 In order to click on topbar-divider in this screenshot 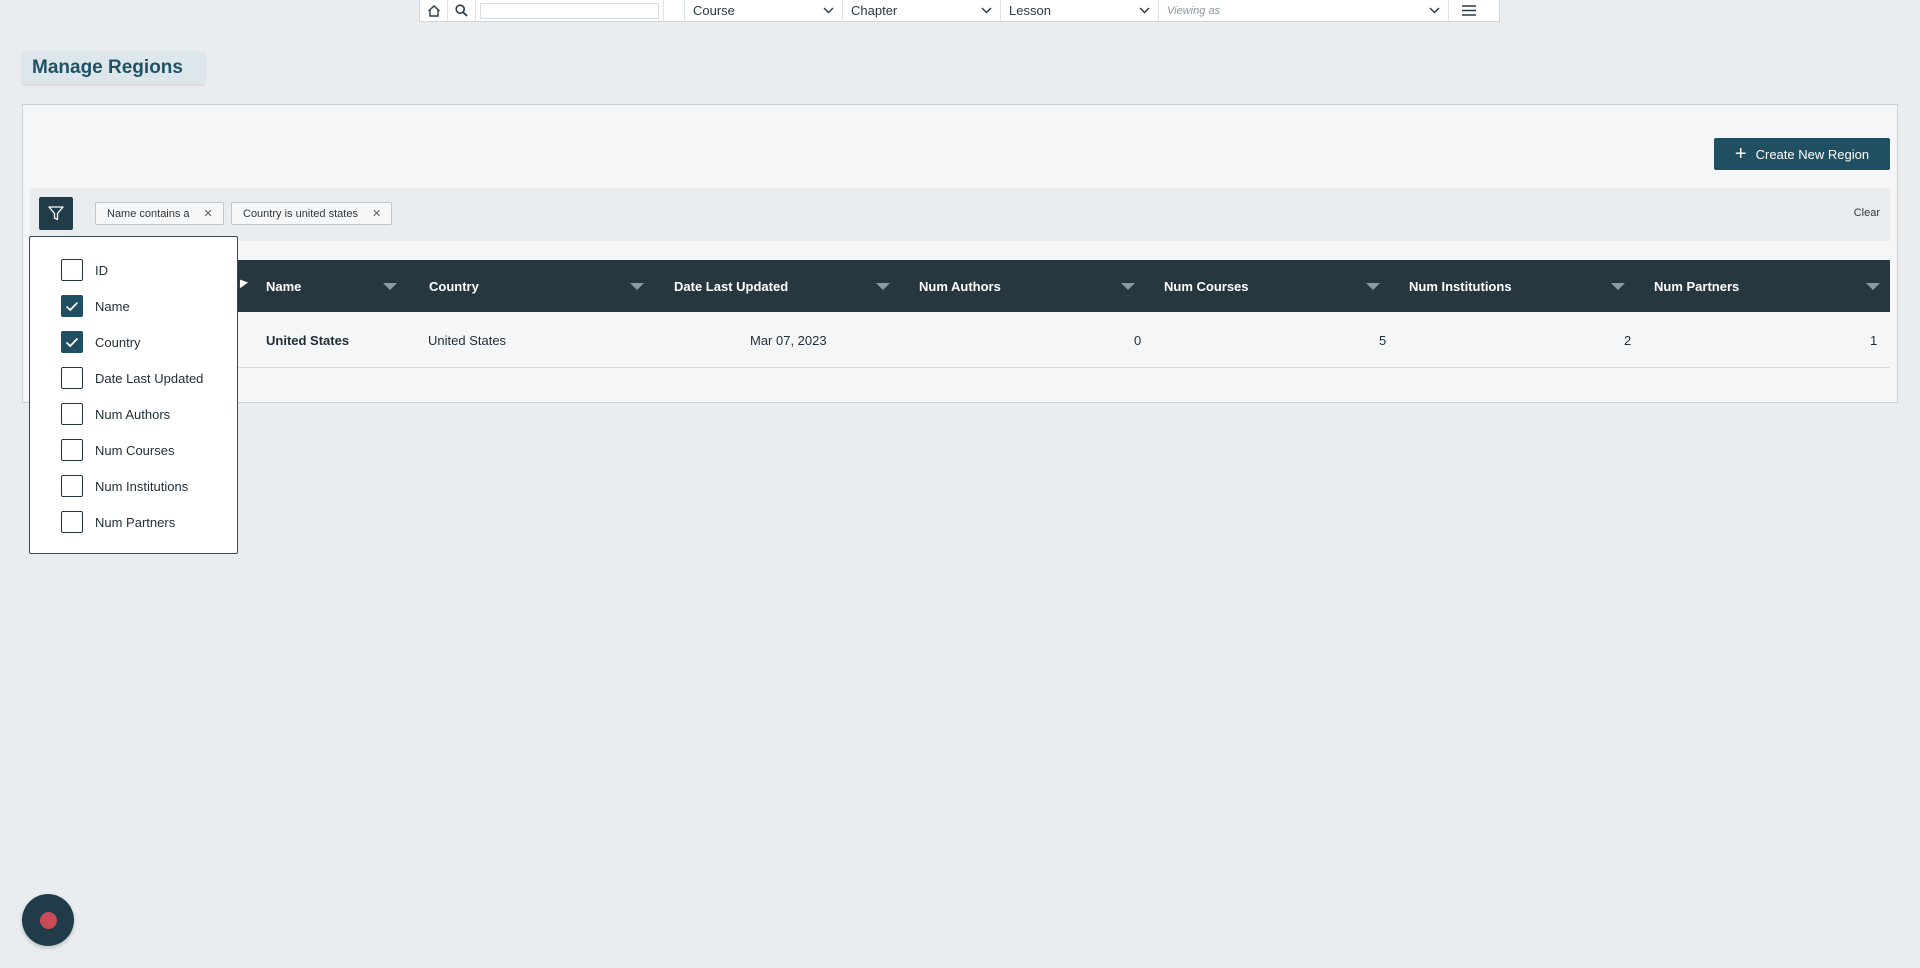, I will do `click(674, 10)`.